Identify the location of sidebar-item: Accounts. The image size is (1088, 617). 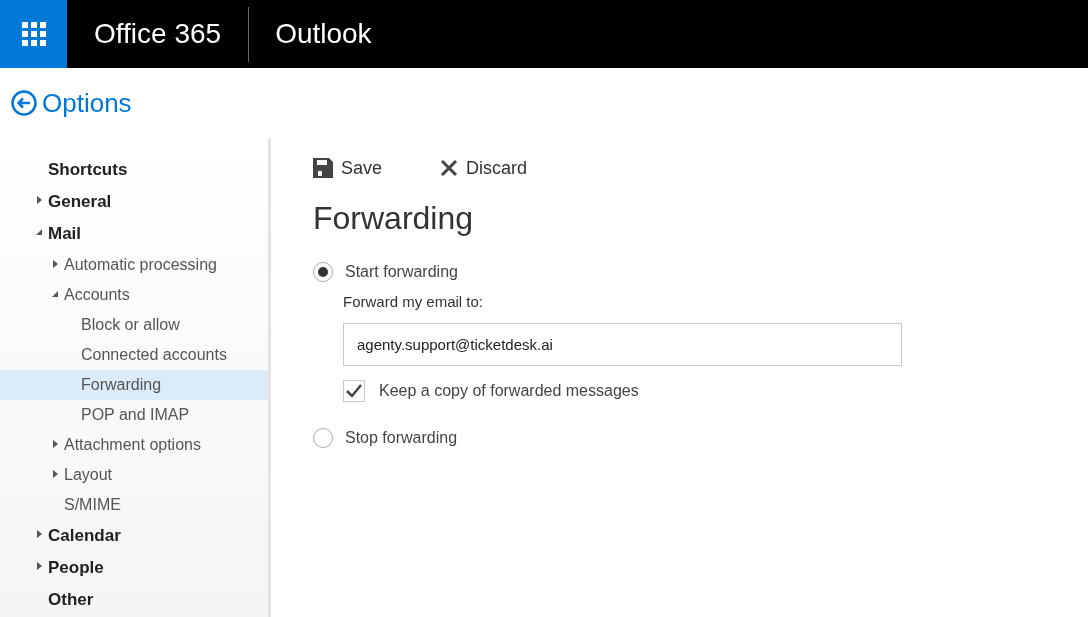
(134, 295).